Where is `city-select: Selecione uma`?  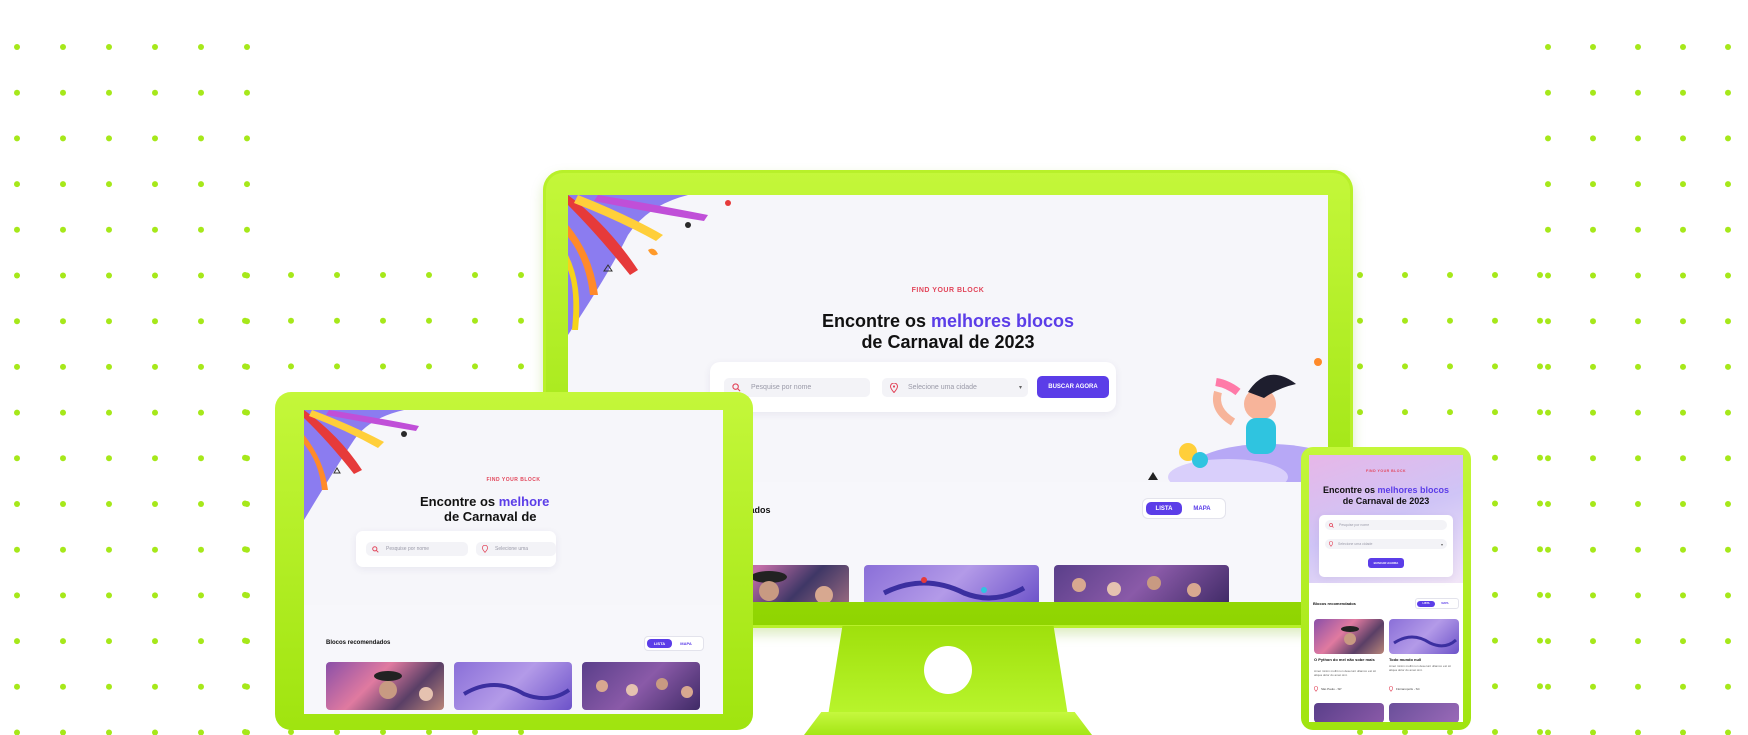 city-select: Selecione uma is located at coordinates (516, 549).